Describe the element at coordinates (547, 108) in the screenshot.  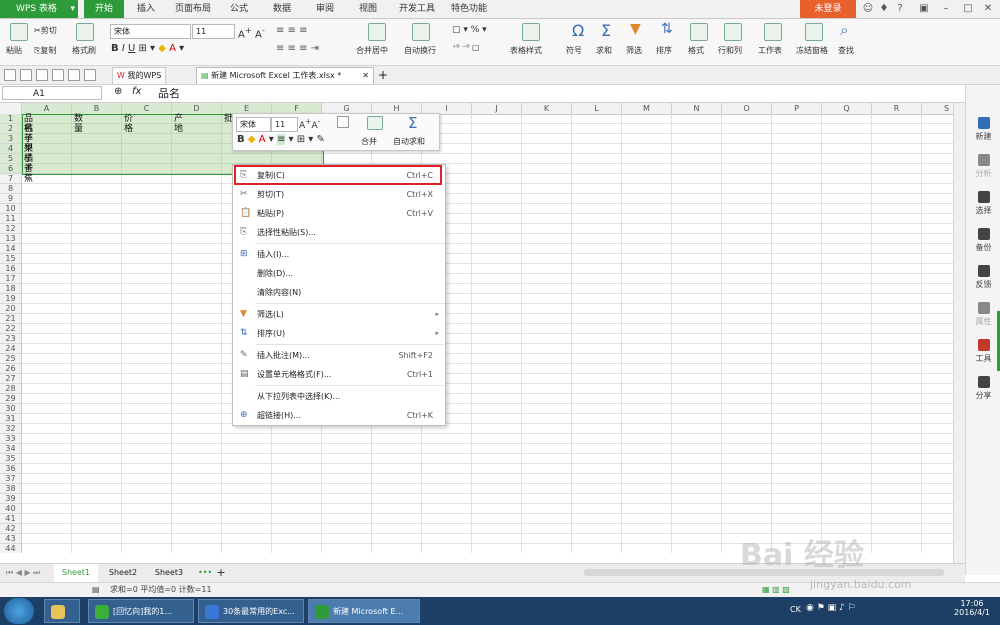
I see `column-header: K` at that location.